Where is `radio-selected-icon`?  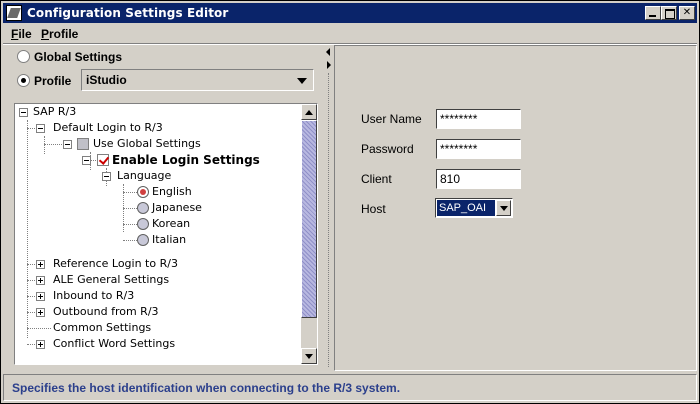 radio-selected-icon is located at coordinates (23, 80).